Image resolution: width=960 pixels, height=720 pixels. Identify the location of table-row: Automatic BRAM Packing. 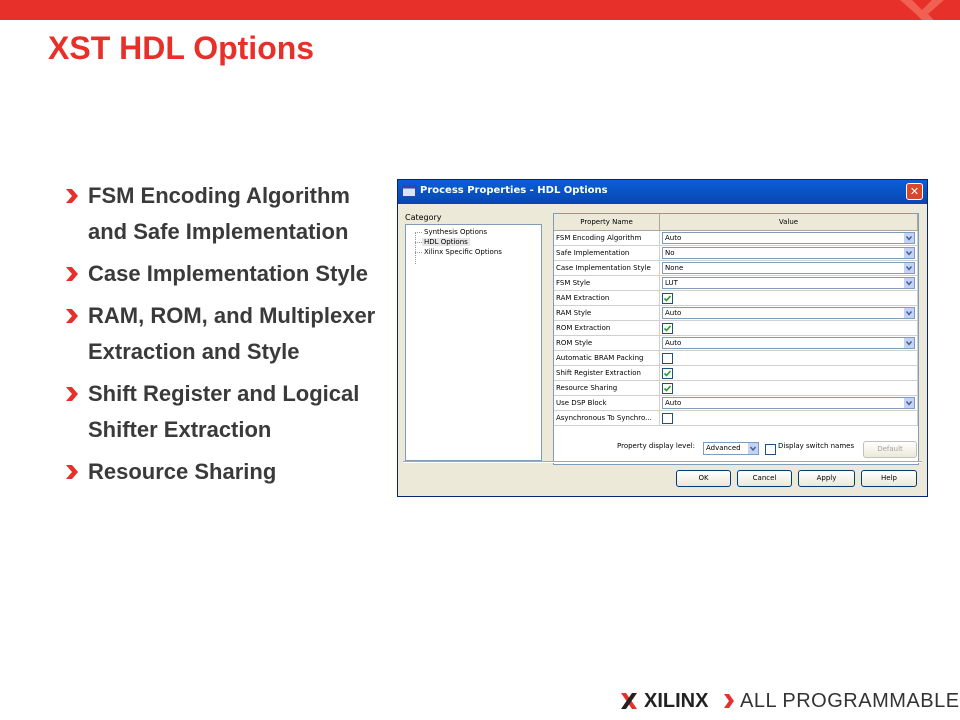
(736, 358).